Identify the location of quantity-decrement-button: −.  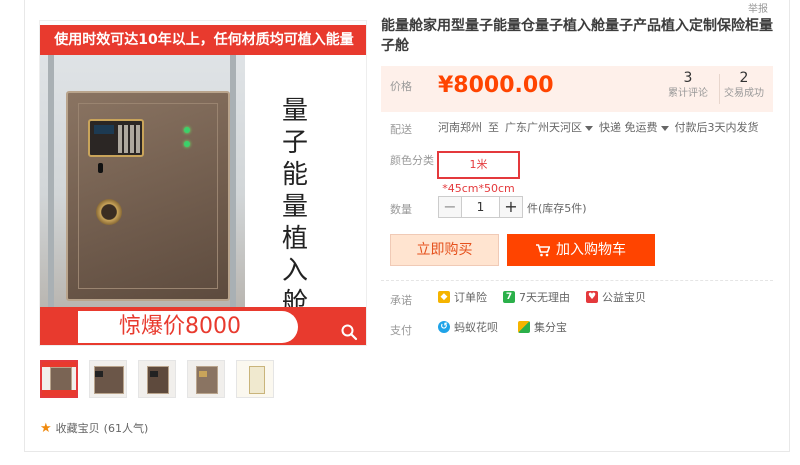
(450, 207).